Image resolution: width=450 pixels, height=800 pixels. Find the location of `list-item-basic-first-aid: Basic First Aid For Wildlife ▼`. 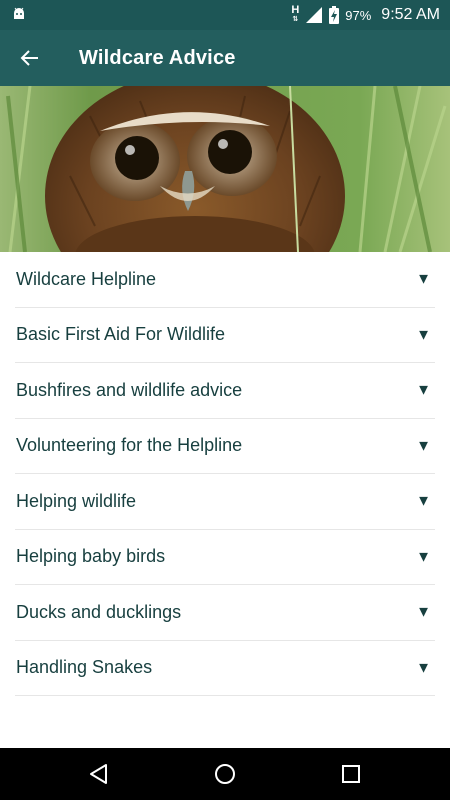

list-item-basic-first-aid: Basic First Aid For Wildlife ▼ is located at coordinates (225, 335).